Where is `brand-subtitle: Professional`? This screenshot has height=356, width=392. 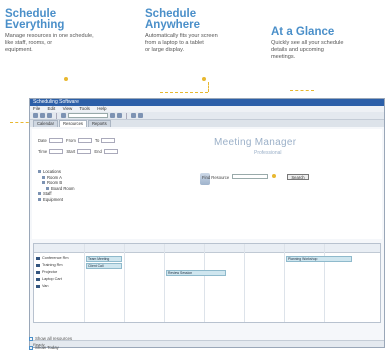 brand-subtitle: Professional is located at coordinates (268, 153).